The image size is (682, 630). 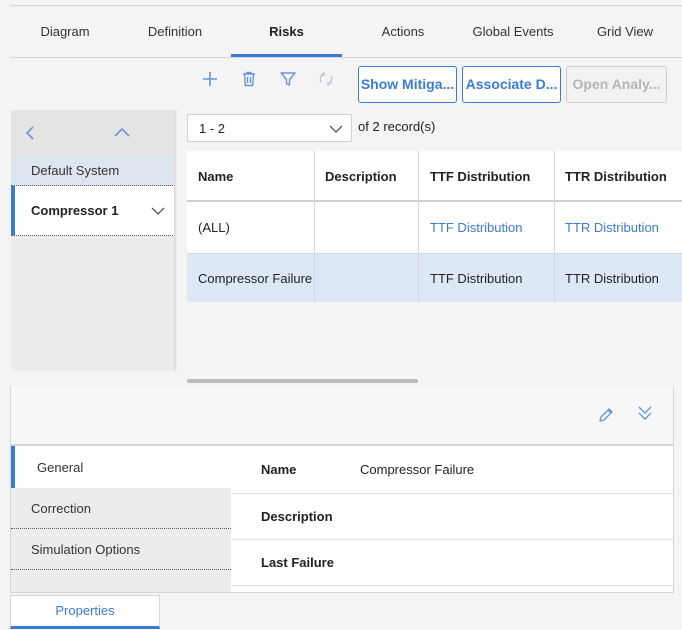 What do you see at coordinates (452, 517) in the screenshot?
I see `property-row-description: Description` at bounding box center [452, 517].